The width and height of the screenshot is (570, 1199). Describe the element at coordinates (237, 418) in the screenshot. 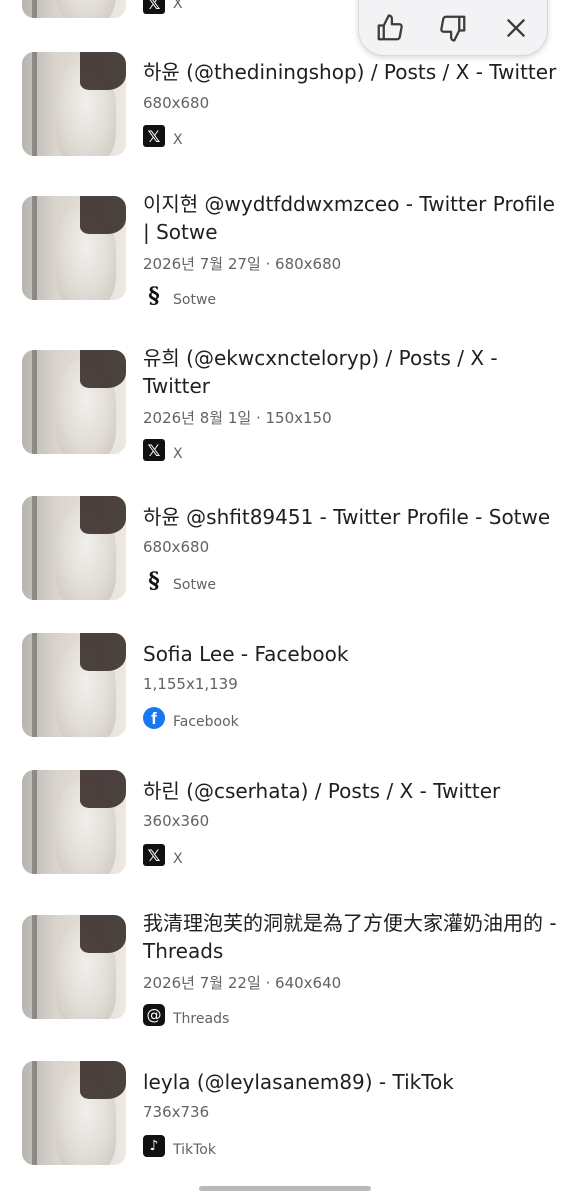

I see `result-meta: 2026년 8월 1일 · 150x150` at that location.